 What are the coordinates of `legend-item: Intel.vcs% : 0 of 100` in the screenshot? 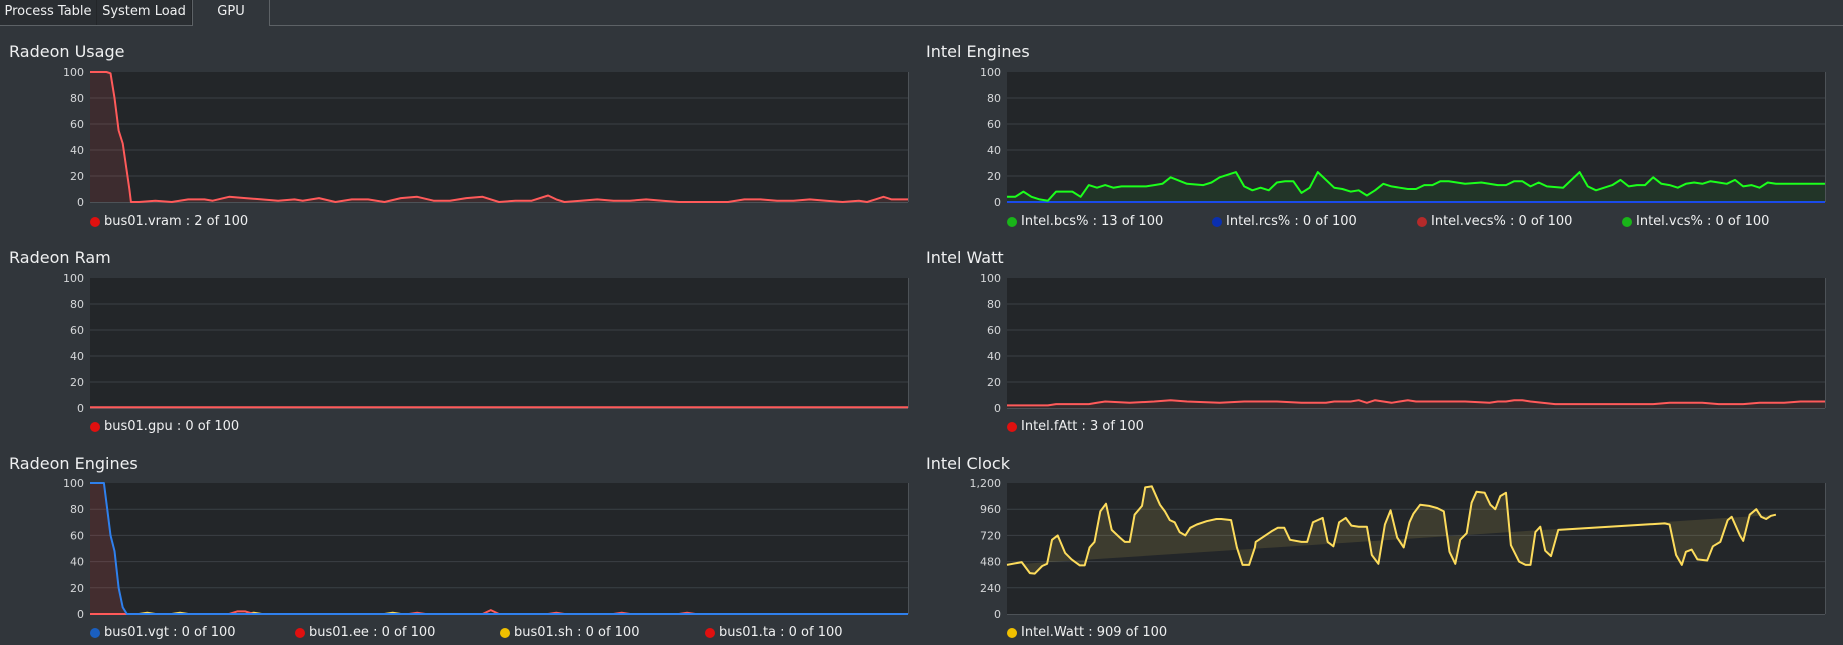 It's located at (1695, 221).